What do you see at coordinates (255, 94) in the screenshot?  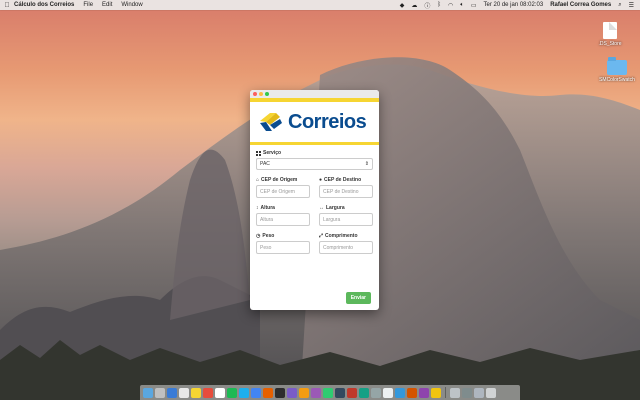 I see `close-button` at bounding box center [255, 94].